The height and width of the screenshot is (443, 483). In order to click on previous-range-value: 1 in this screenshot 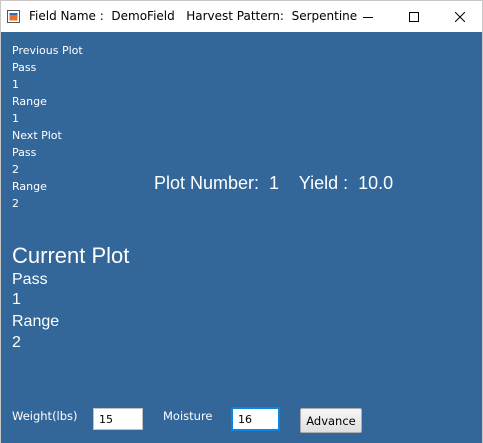, I will do `click(15, 118)`.